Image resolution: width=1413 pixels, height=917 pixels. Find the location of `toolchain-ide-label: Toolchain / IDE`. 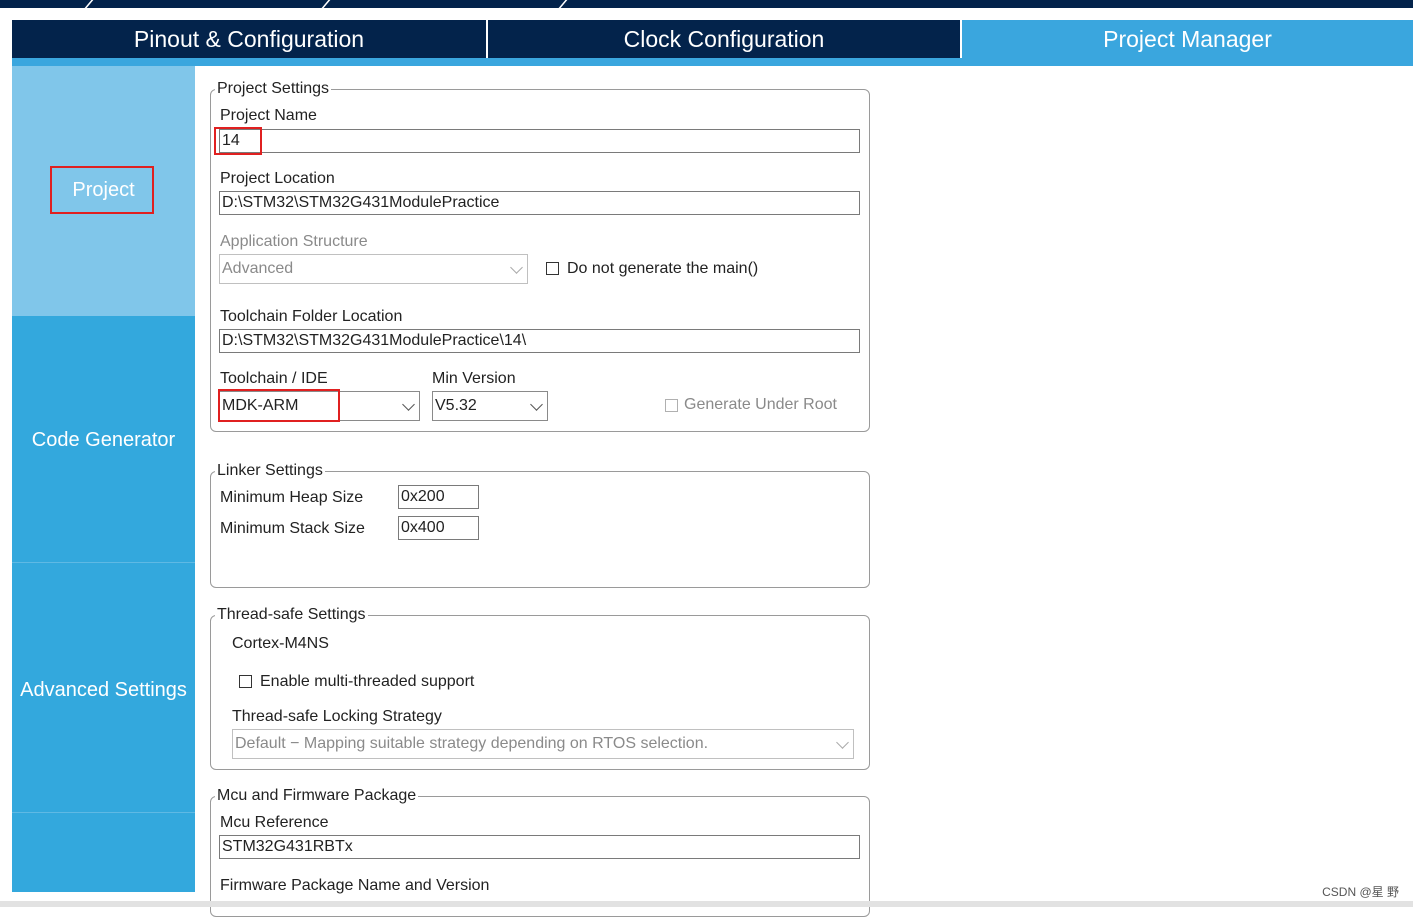

toolchain-ide-label: Toolchain / IDE is located at coordinates (274, 378).